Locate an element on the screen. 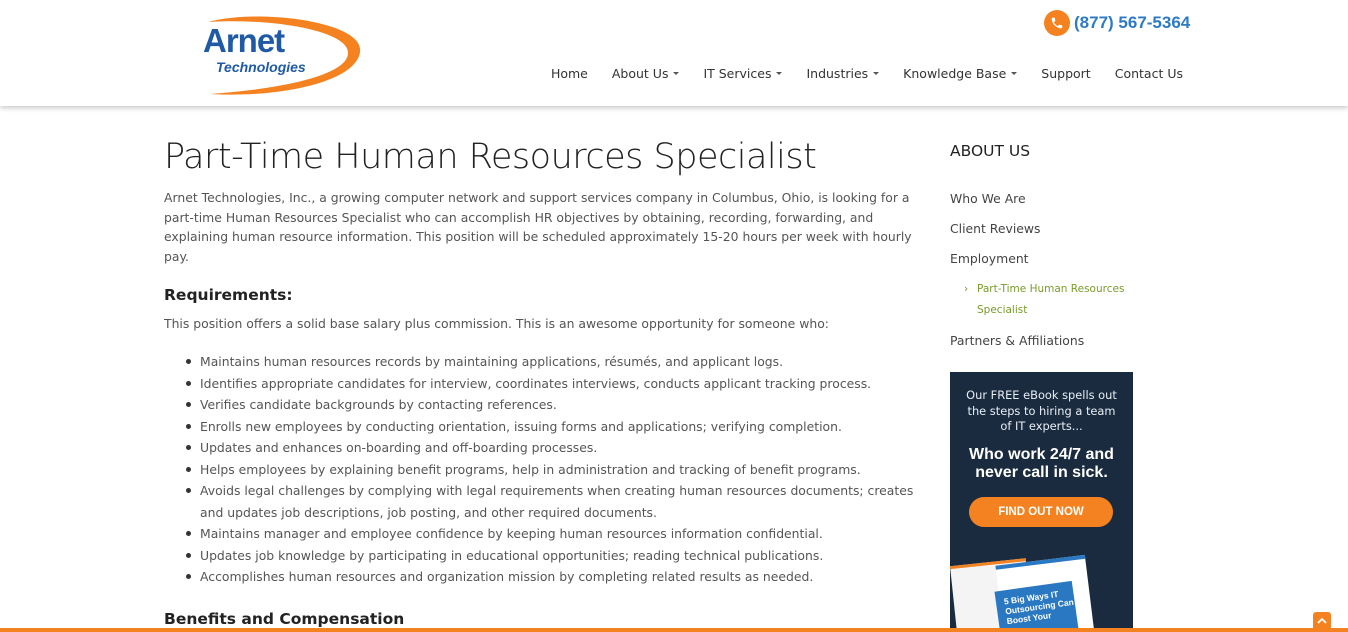 The width and height of the screenshot is (1348, 632). find-out-now-button: FIND OUT NOW is located at coordinates (1041, 512).